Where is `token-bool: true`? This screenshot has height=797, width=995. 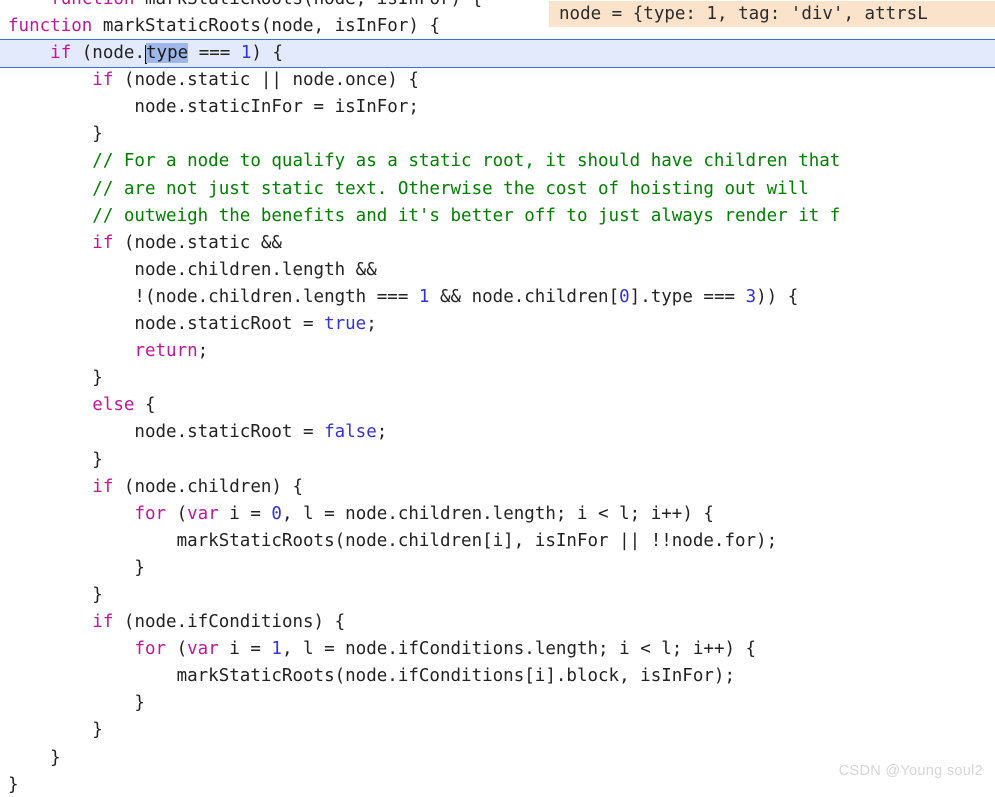 token-bool: true is located at coordinates (345, 324).